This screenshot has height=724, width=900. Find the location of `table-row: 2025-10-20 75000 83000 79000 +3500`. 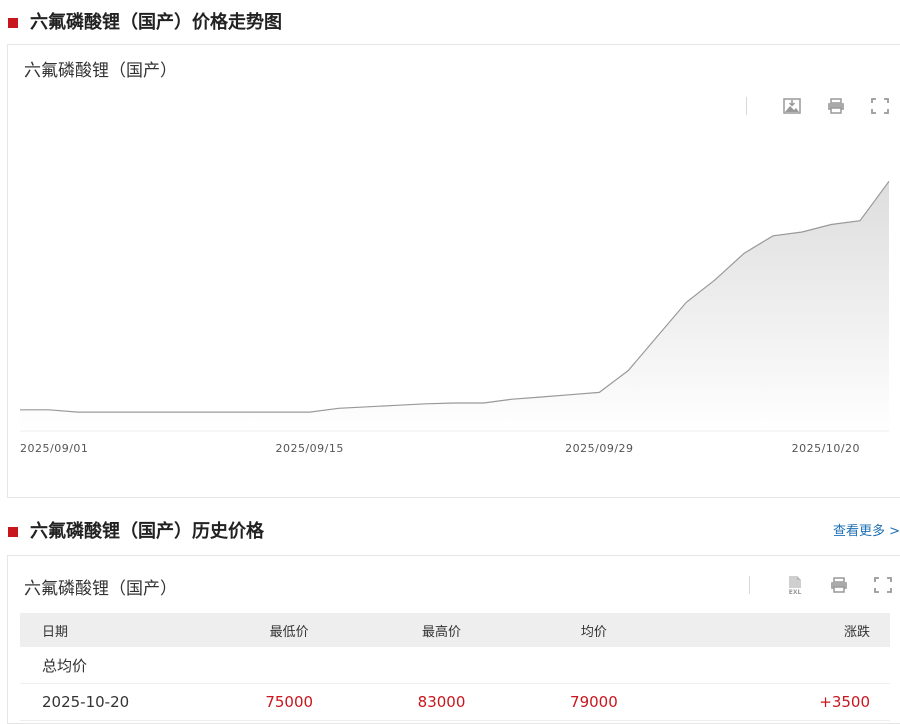

table-row: 2025-10-20 75000 83000 79000 +3500 is located at coordinates (455, 702).